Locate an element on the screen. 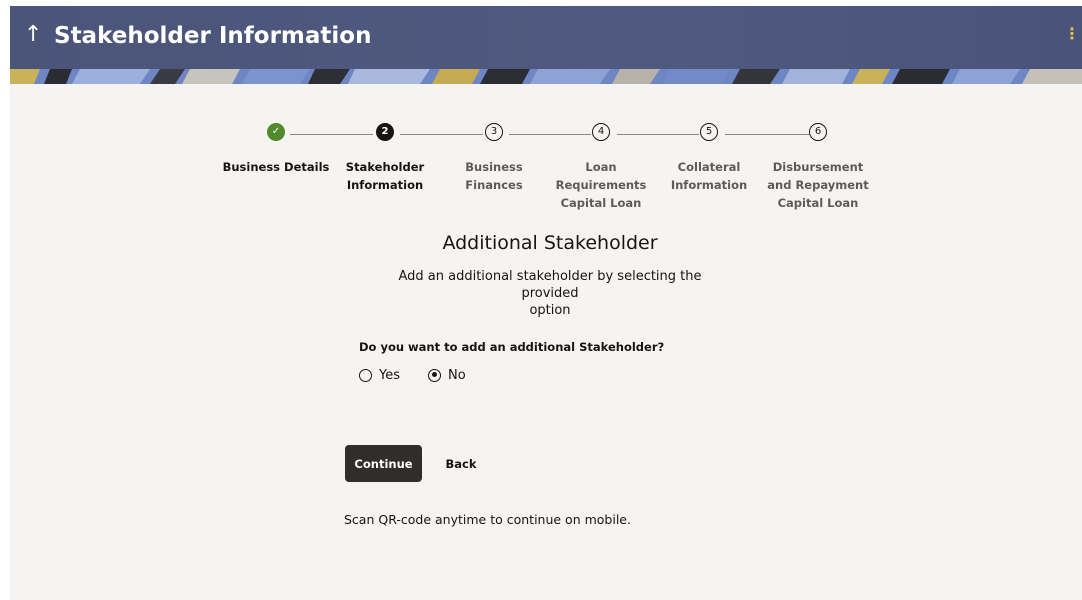 Image resolution: width=1082 pixels, height=600 pixels. step-3-indicator: 3 is located at coordinates (494, 132).